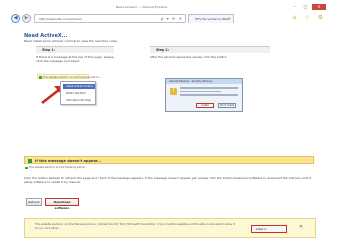 Image resolution: width=338 pixels, height=252 pixels. What do you see at coordinates (301, 227) in the screenshot?
I see `notification-close-icon: ✕` at bounding box center [301, 227].